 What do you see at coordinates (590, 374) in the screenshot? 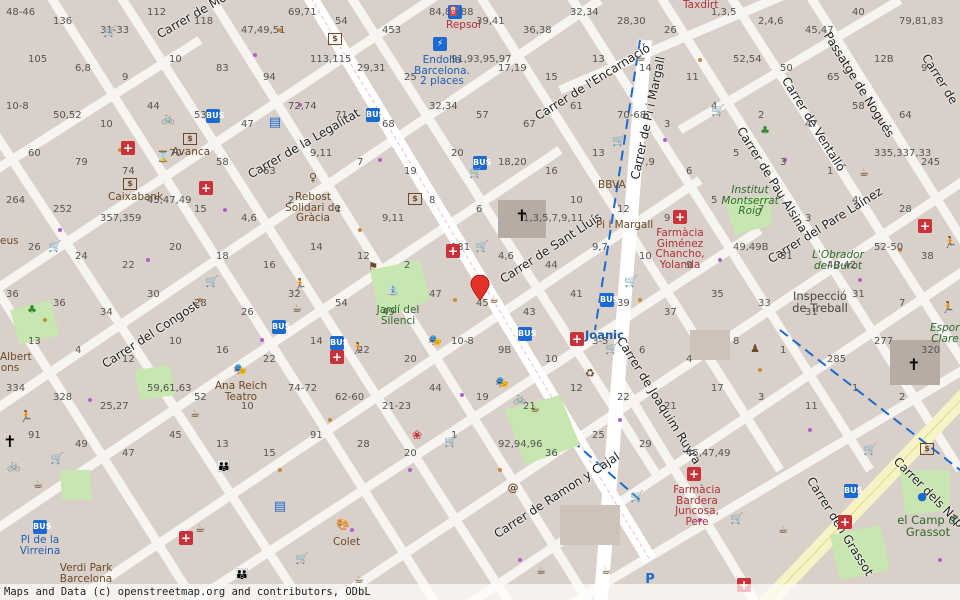
I see `recycling-icon: ♻` at bounding box center [590, 374].